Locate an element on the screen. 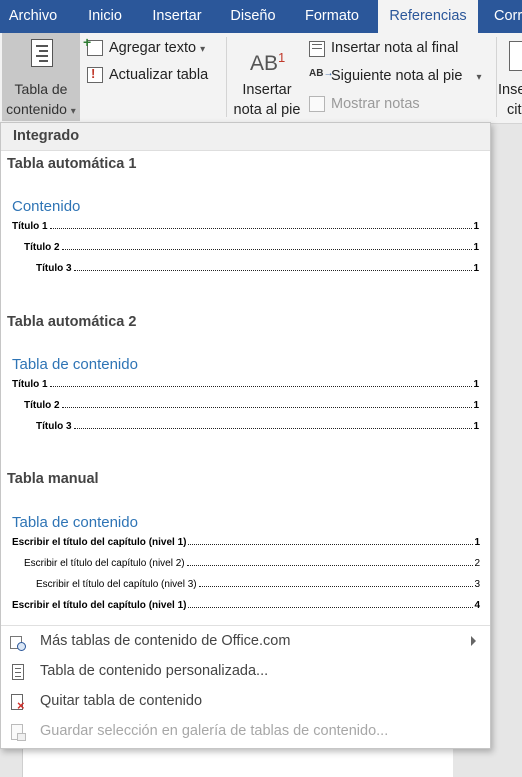  tab-correspondencia: Corr is located at coordinates (504, 16).